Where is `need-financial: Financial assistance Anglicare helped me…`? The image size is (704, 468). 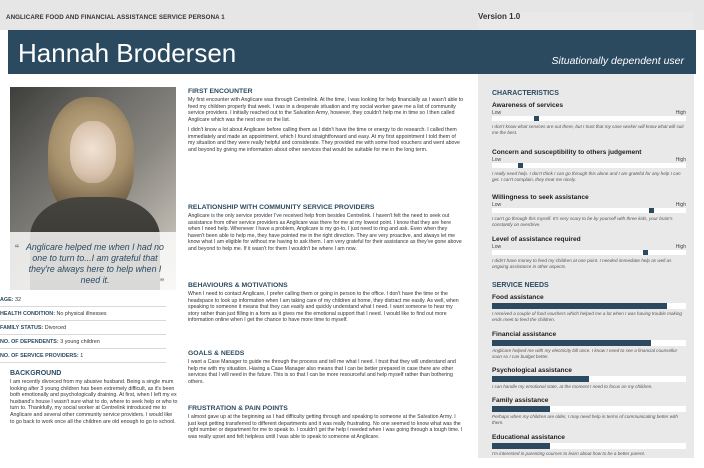 need-financial: Financial assistance Anglicare helped me… is located at coordinates (589, 345).